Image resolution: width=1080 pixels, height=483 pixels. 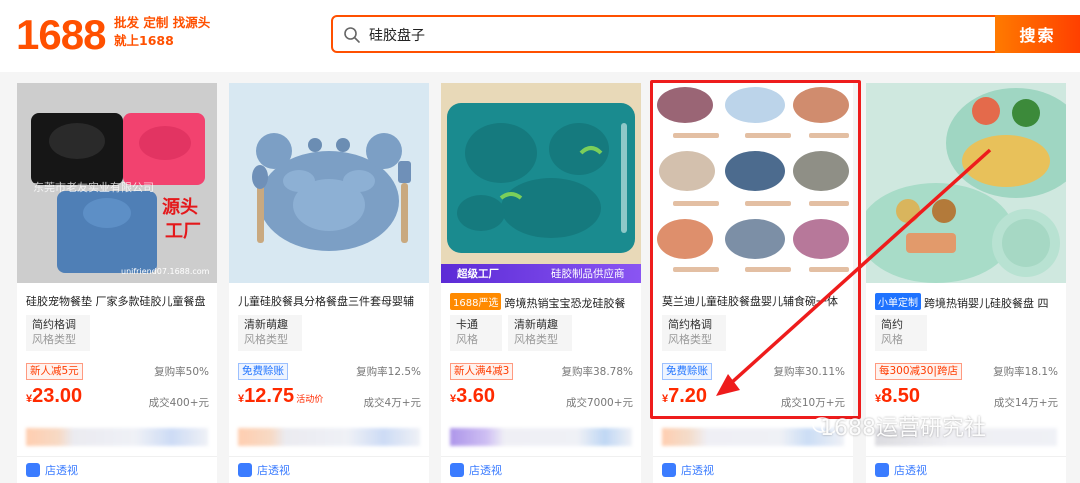 I want to click on header: 1688 批发 定制 找源头 就上1688 硅胶盘子 搜索, so click(x=540, y=36).